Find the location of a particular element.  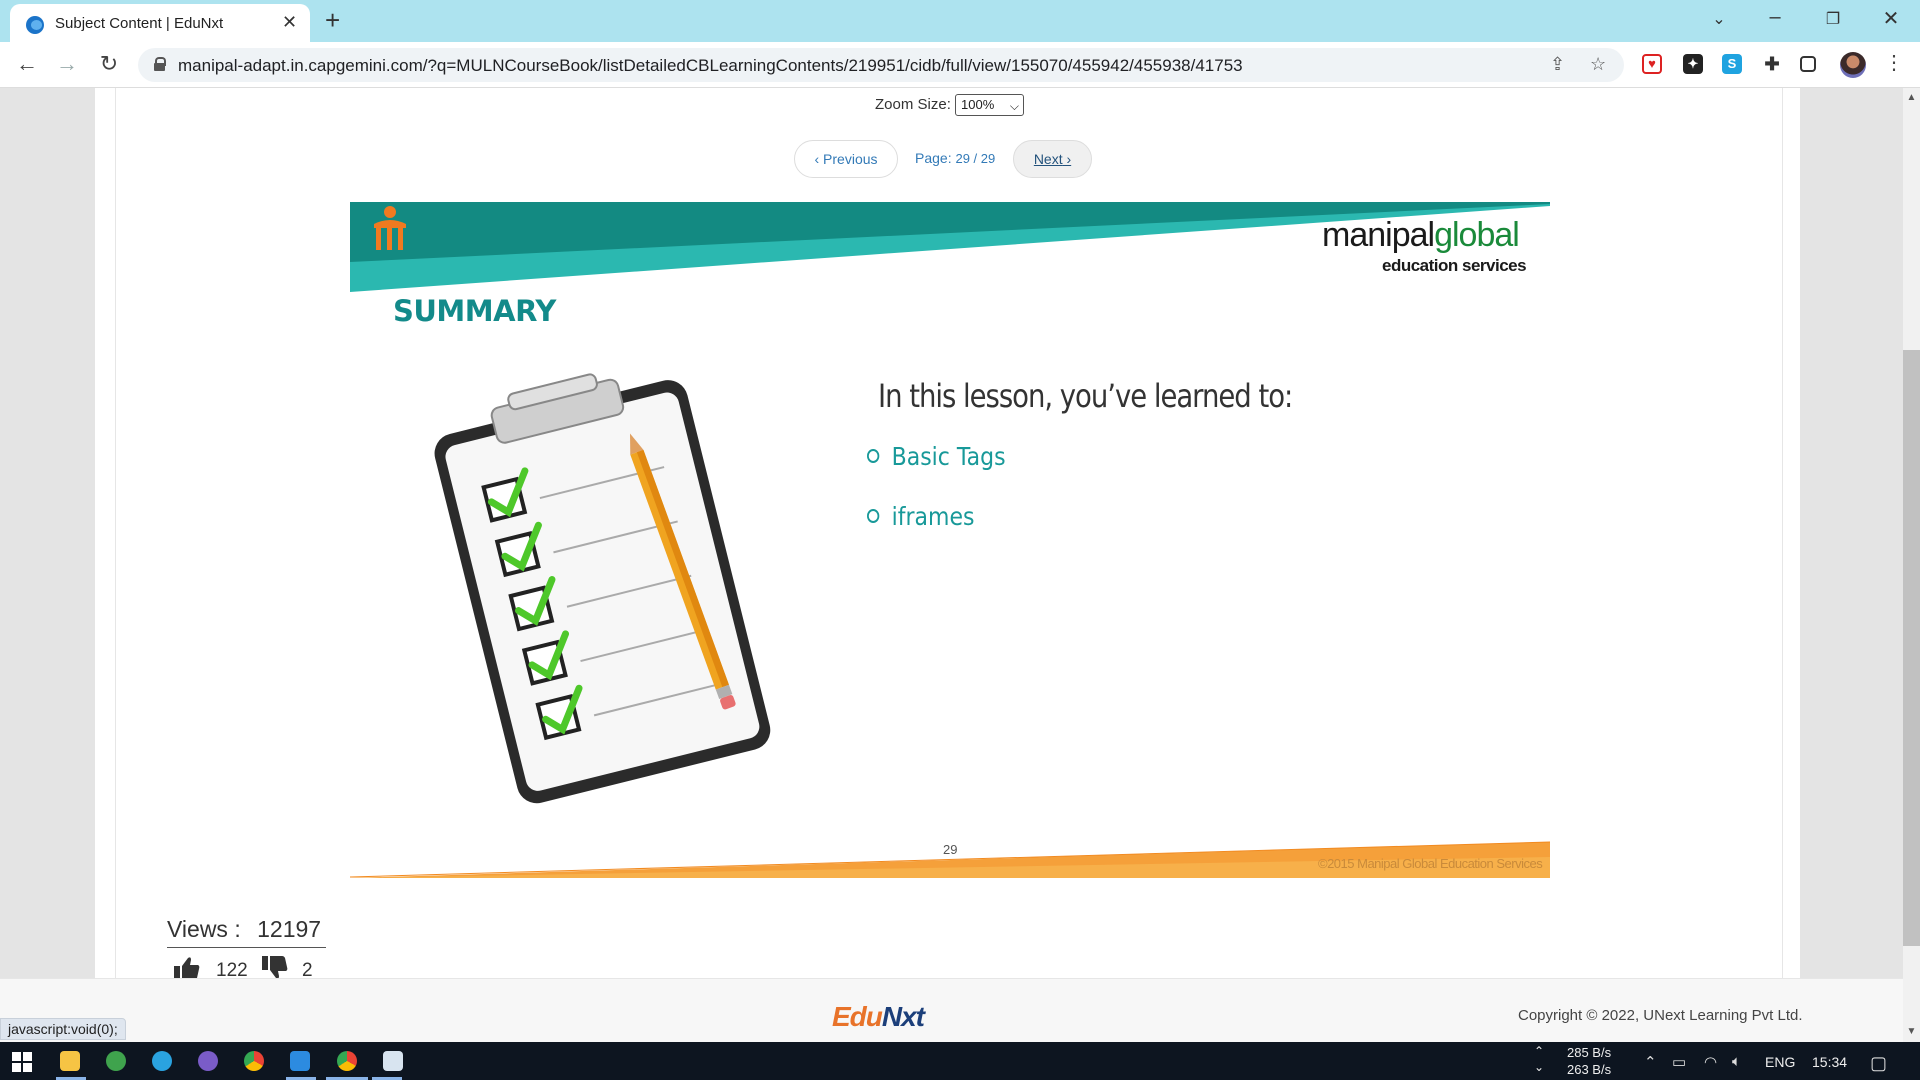

scroll-down-icon: ▼ is located at coordinates (1911, 1031).